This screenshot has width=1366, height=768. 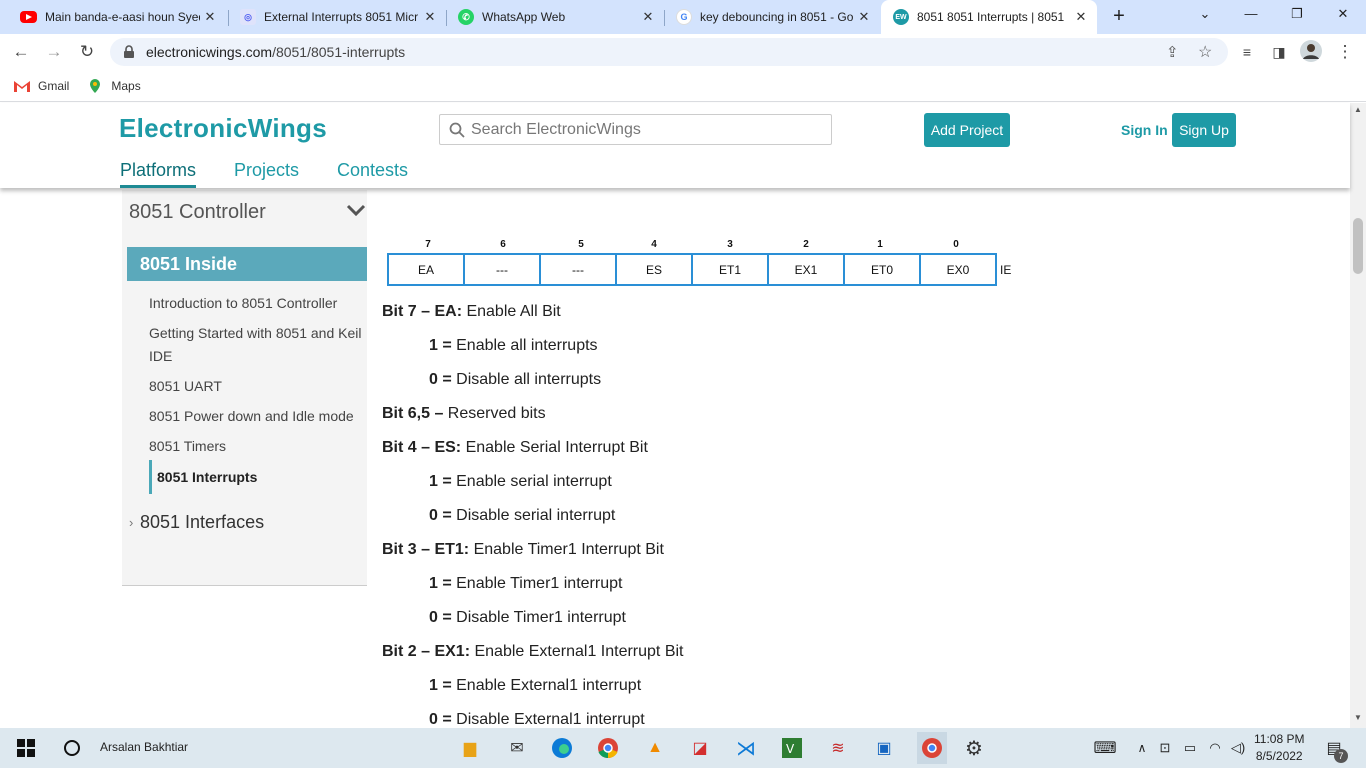 I want to click on flash-magic-icon: ≋, so click(x=838, y=748).